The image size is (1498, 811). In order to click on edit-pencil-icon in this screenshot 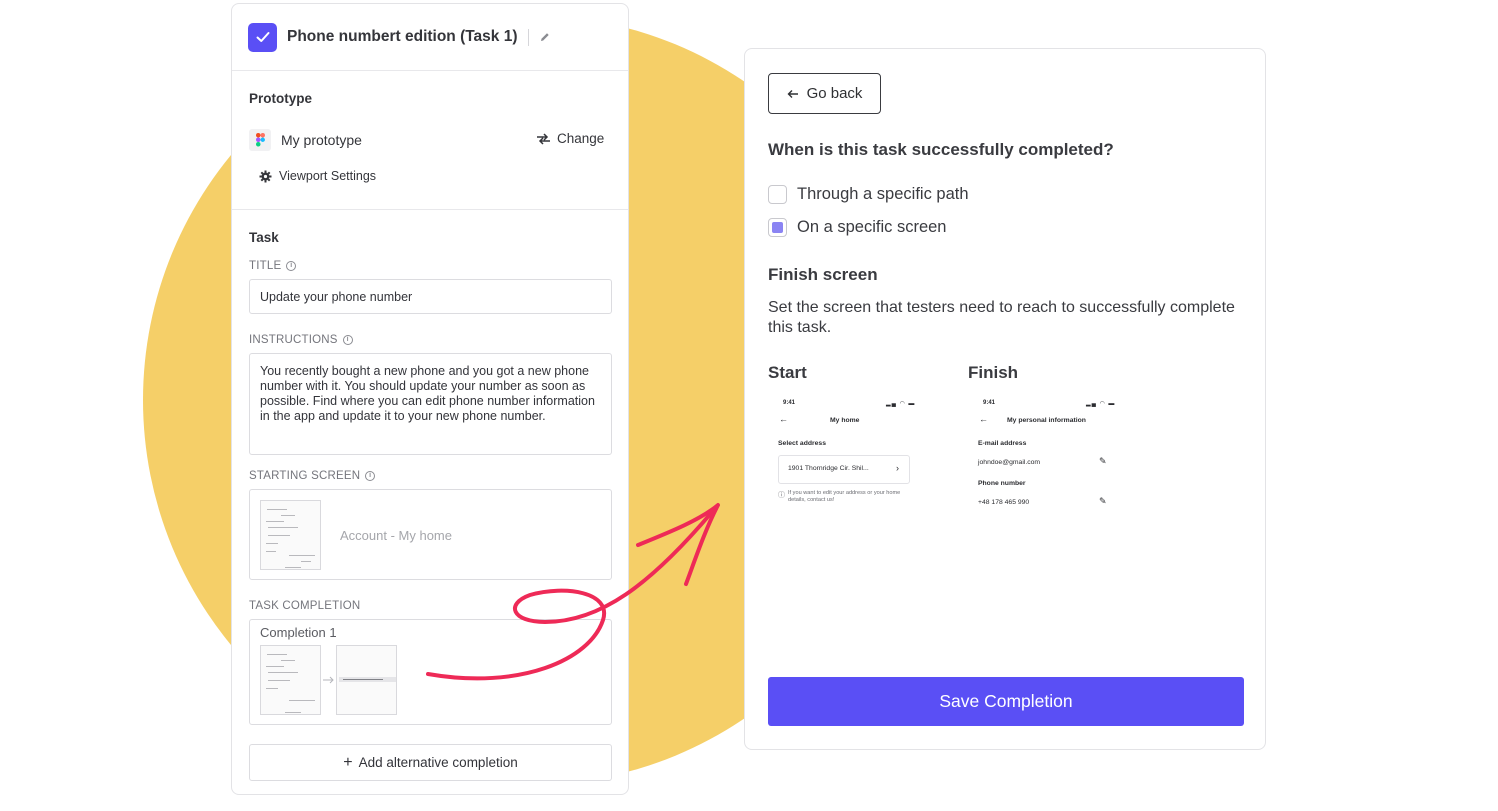, I will do `click(545, 37)`.